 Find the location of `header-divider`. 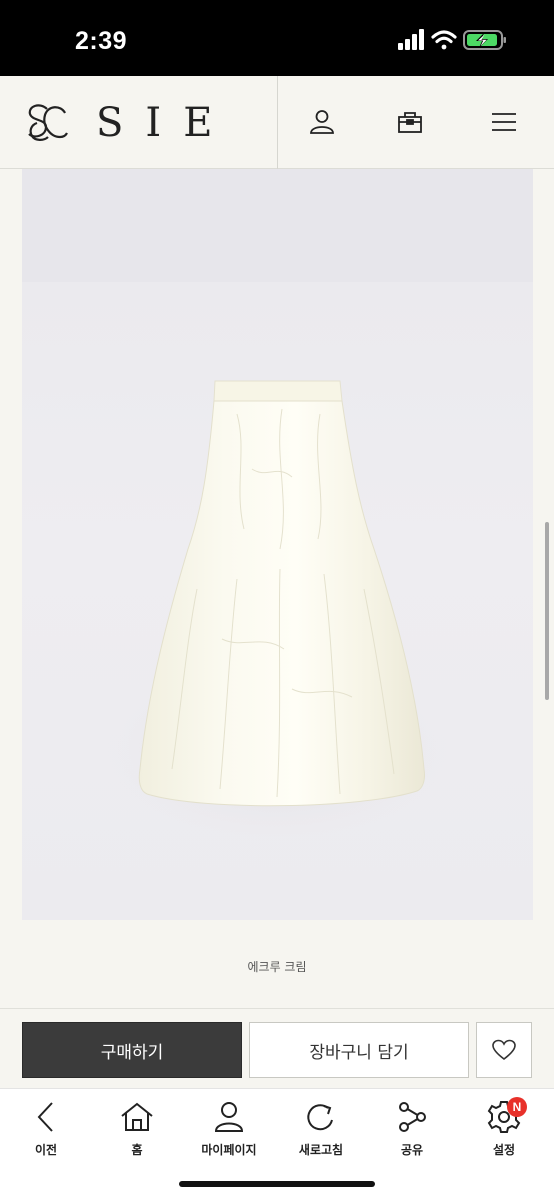

header-divider is located at coordinates (277, 122).